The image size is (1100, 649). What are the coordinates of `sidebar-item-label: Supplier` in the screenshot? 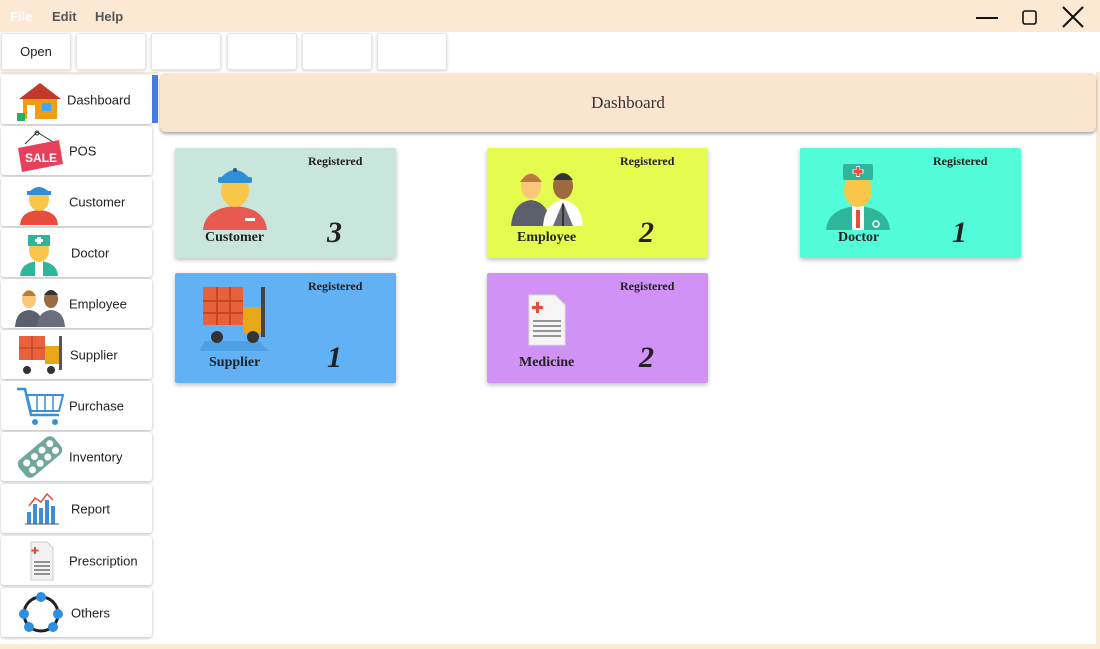 It's located at (94, 354).